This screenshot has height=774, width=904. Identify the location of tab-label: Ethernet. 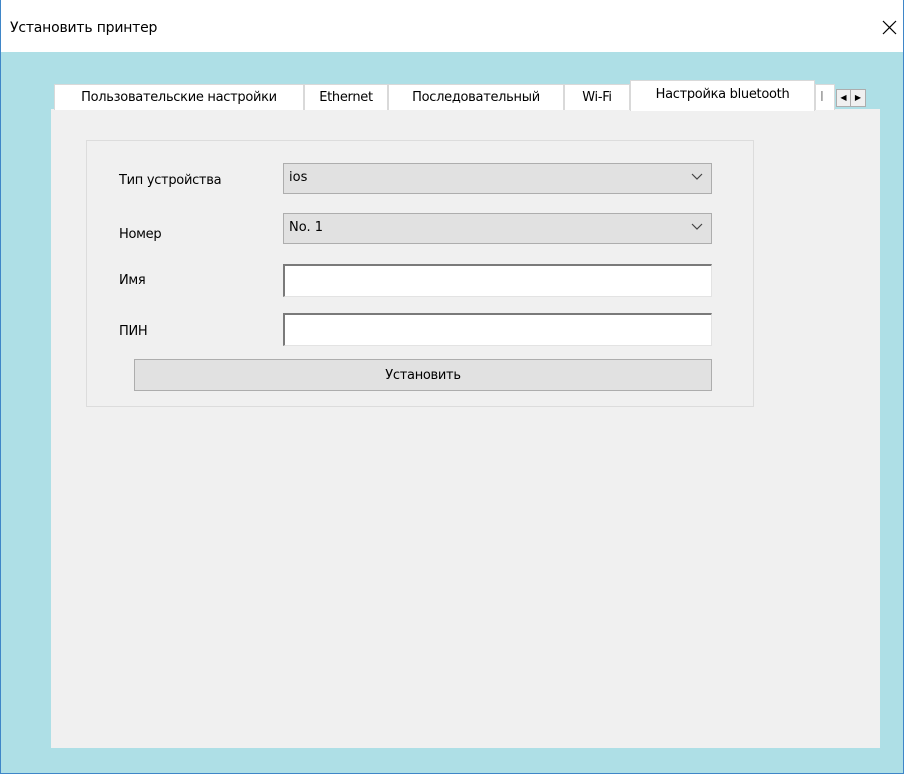
(346, 97).